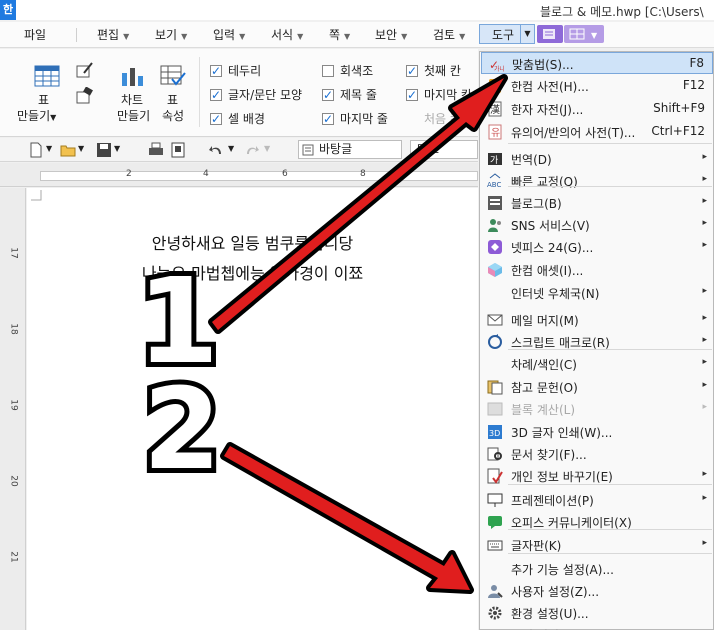 This screenshot has height=630, width=714. Describe the element at coordinates (156, 150) in the screenshot. I see `print-icon` at that location.